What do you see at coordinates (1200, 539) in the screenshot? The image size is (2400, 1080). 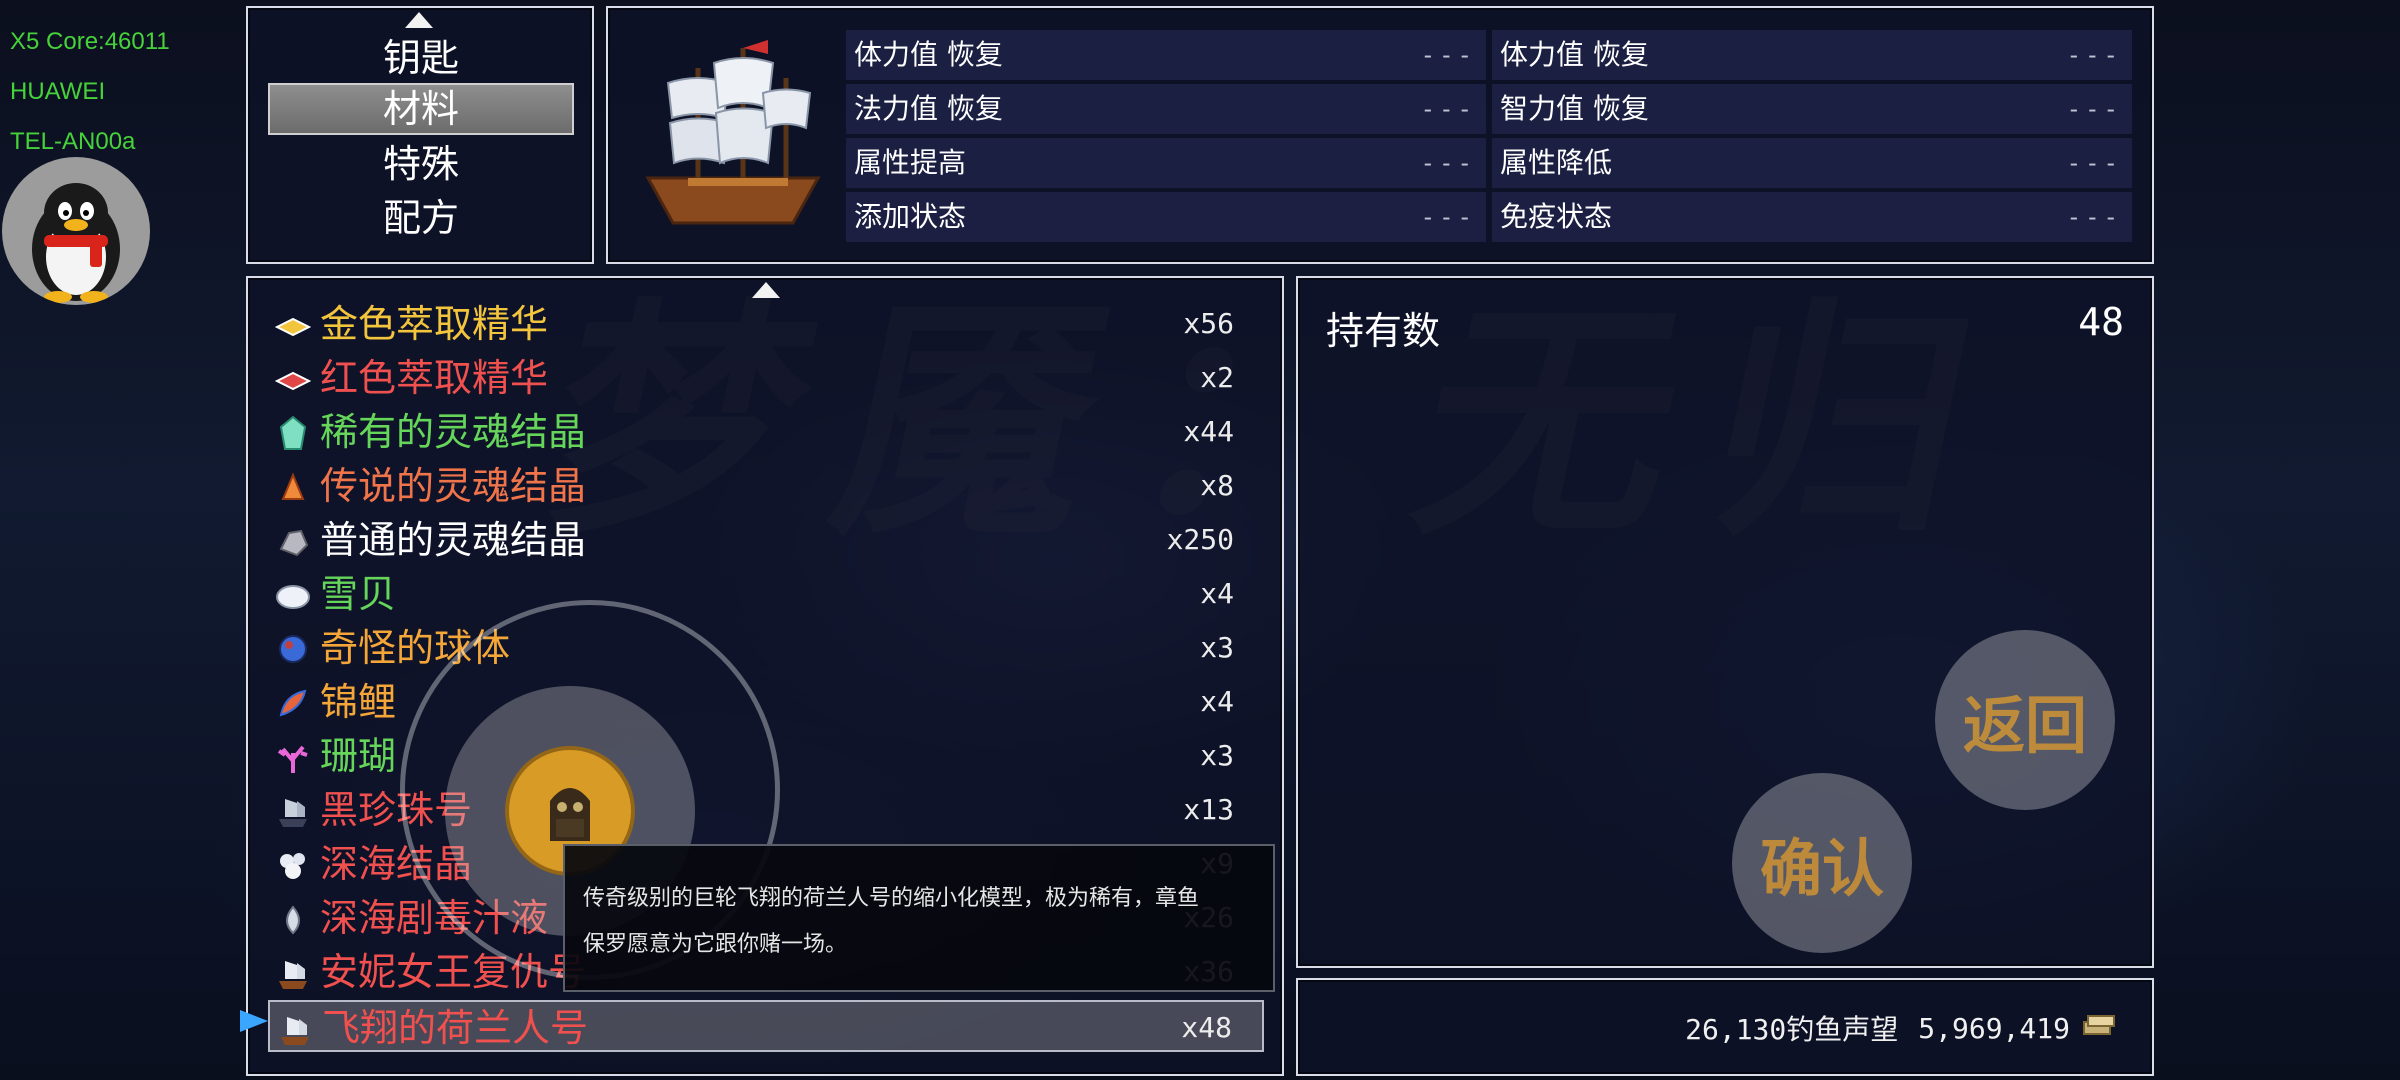 I see `item-quantity: x250` at bounding box center [1200, 539].